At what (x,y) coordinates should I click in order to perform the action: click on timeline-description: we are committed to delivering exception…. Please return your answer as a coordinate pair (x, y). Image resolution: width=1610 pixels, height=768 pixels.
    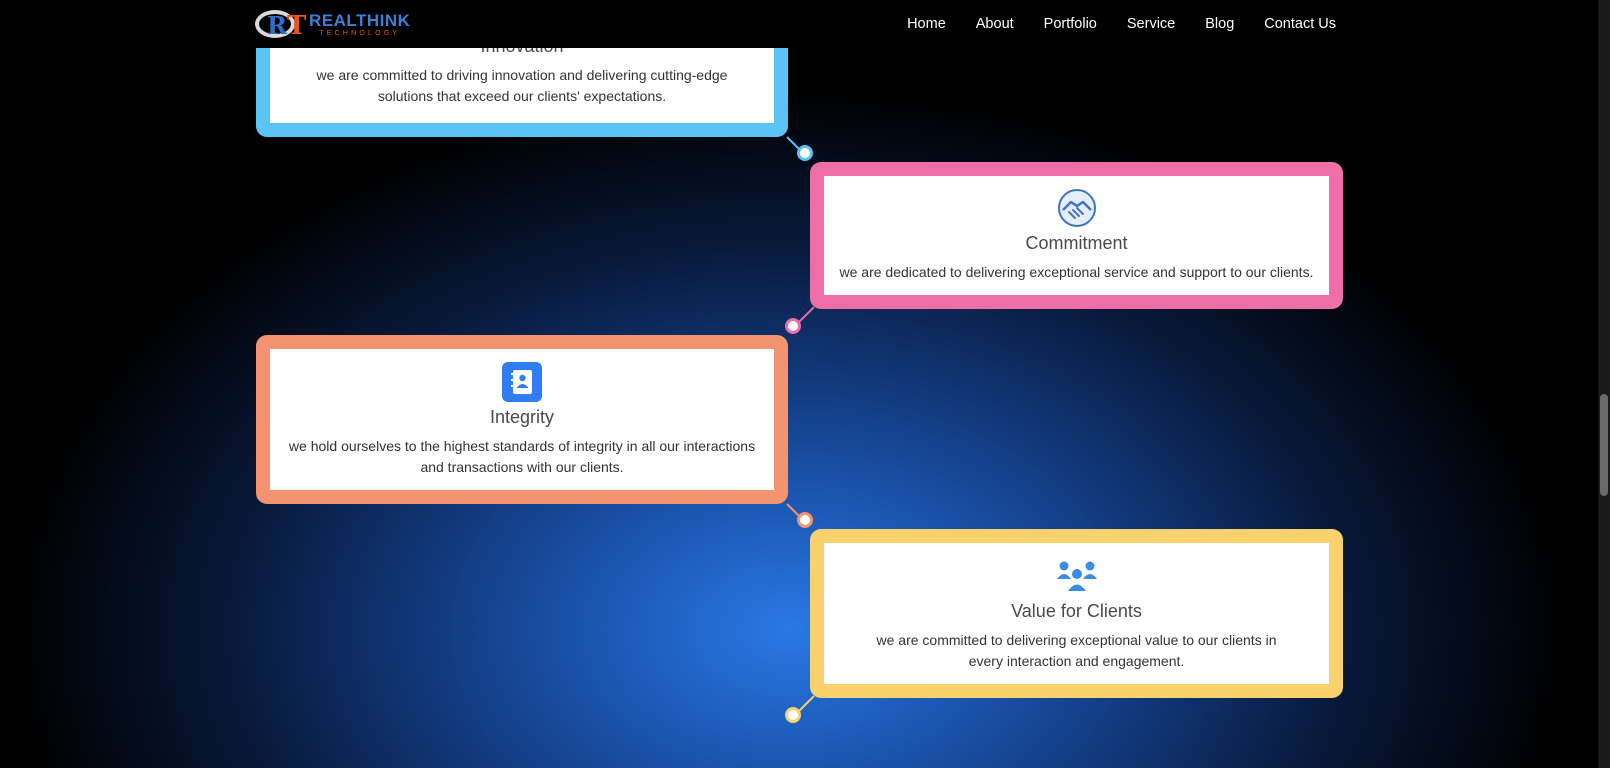
    Looking at the image, I should click on (1076, 650).